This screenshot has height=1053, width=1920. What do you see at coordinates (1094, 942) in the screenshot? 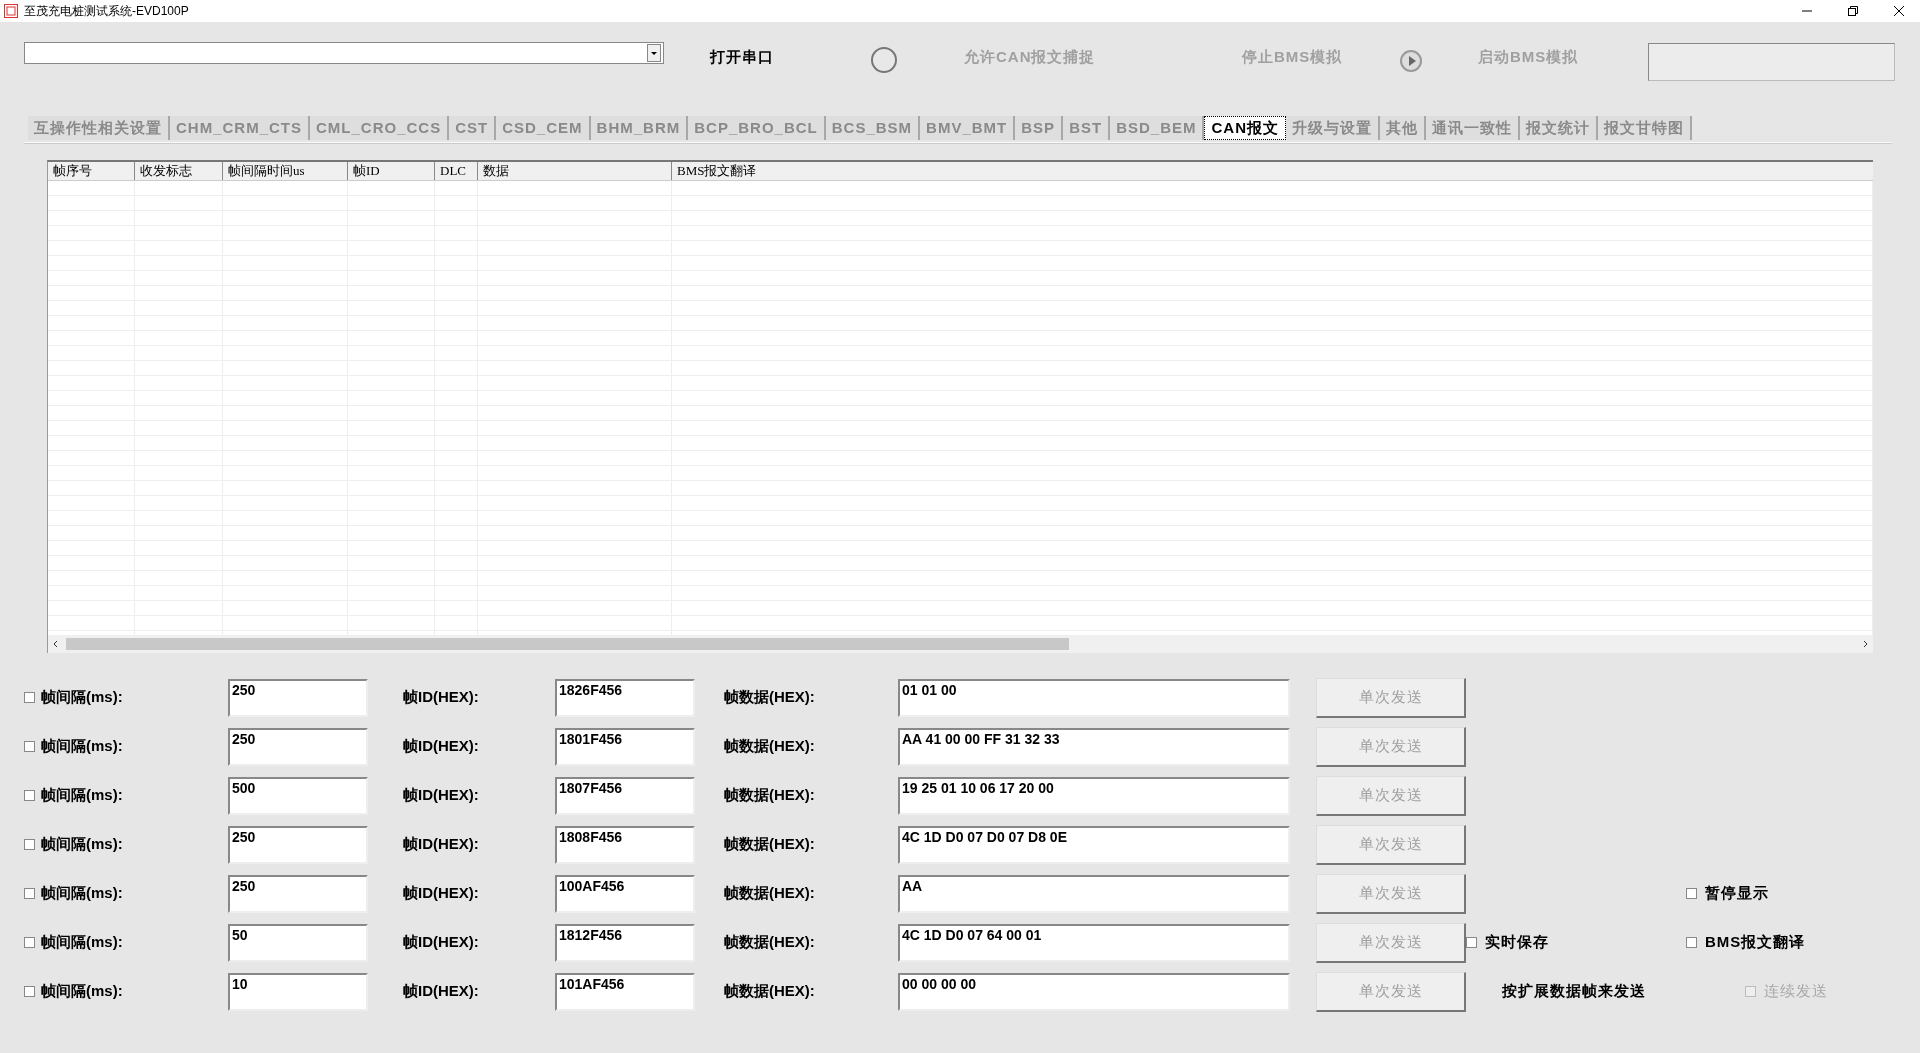
I see `frame-data-field: 4C 1D D0 07 64 00 01` at bounding box center [1094, 942].